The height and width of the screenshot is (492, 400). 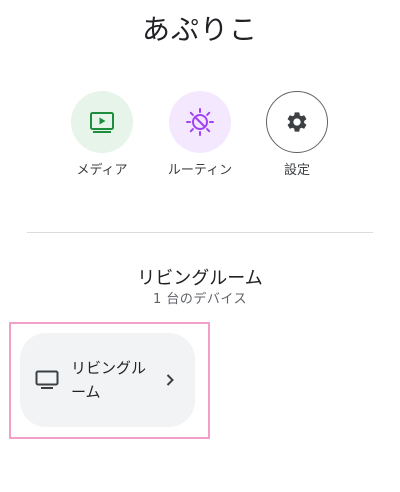 I want to click on room-device-count: 1 台のデバイス, so click(x=199, y=299).